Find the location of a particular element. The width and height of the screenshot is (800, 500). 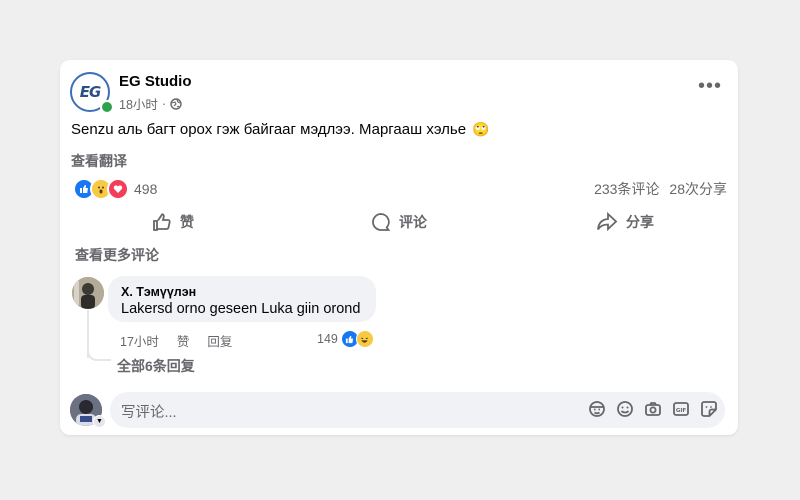

sticker-icon is located at coordinates (709, 409).